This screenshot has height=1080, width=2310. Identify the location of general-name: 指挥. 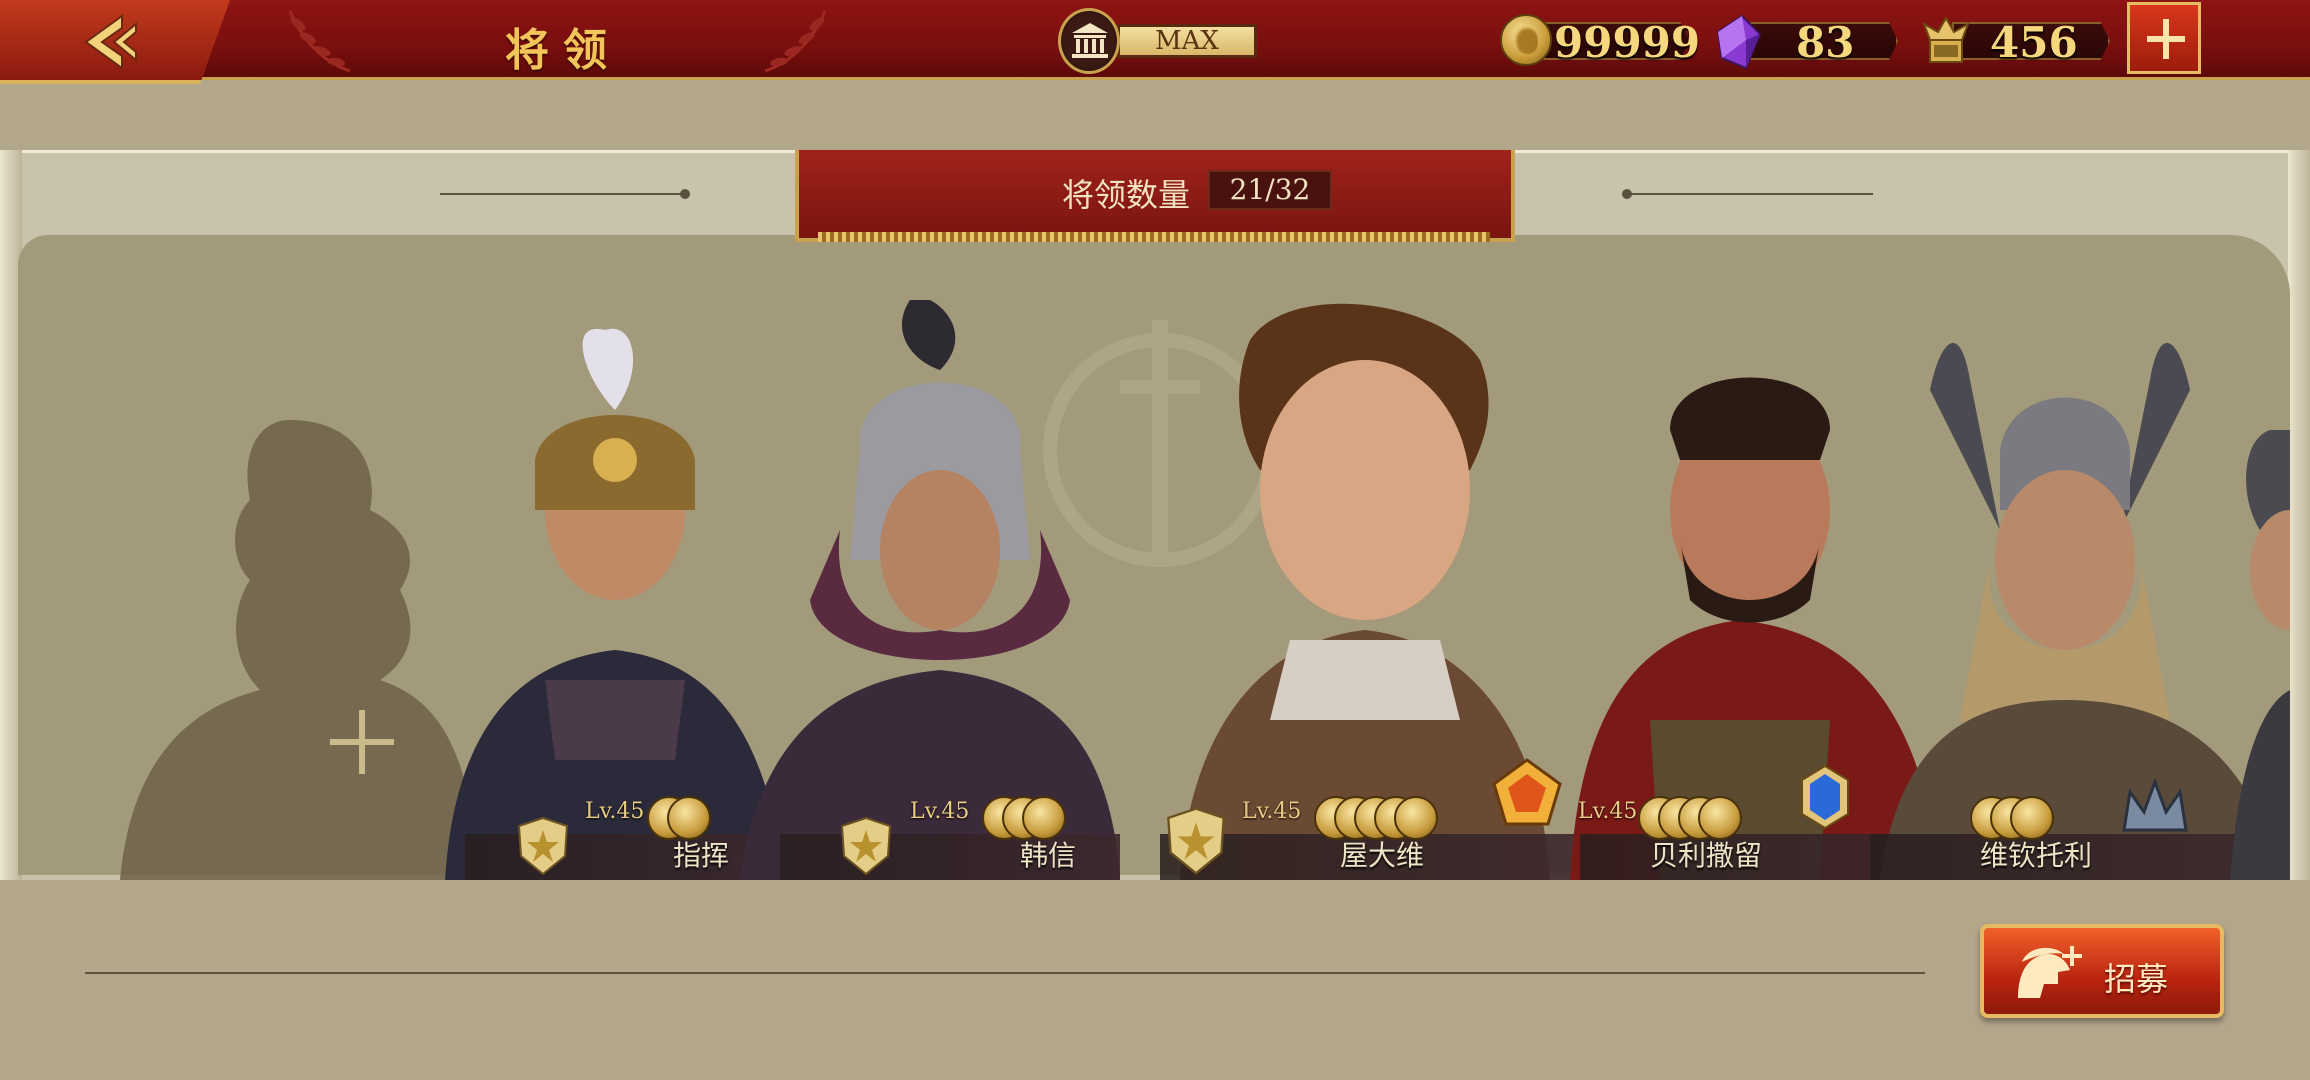
(701, 855).